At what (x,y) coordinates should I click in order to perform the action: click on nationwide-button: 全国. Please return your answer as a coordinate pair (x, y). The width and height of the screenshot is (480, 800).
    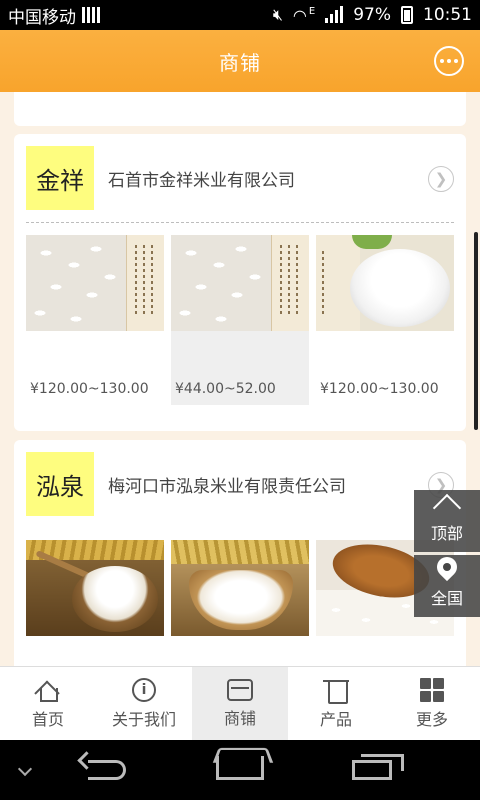
    Looking at the image, I should click on (447, 584).